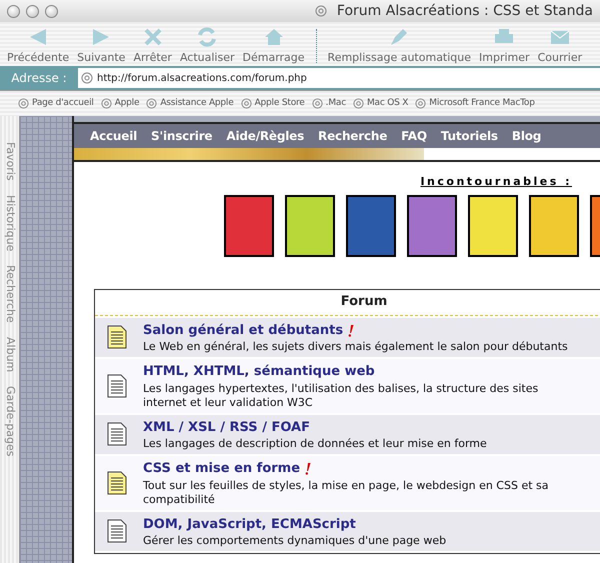 The width and height of the screenshot is (600, 563). I want to click on toolbar-button: Suivante, so click(101, 44).